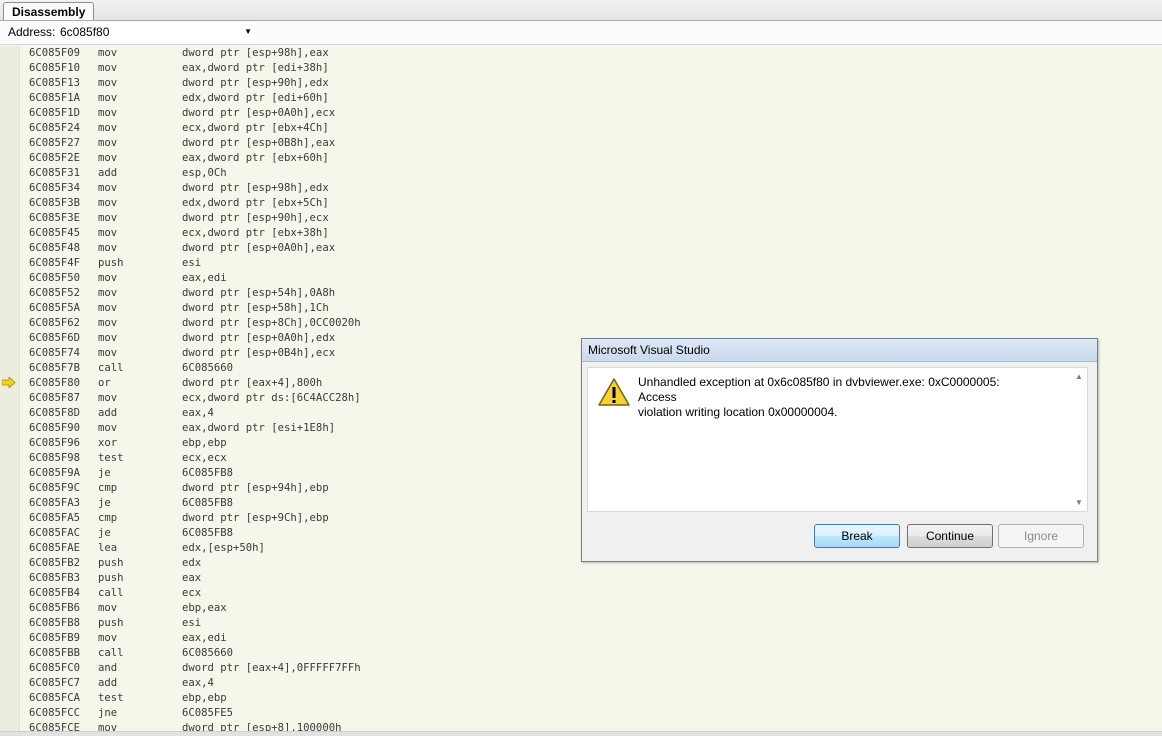 This screenshot has width=1162, height=736. What do you see at coordinates (195, 293) in the screenshot?
I see `disassembly-line: 6C085F52 mov dword ptr [esp+54h],0A8h` at bounding box center [195, 293].